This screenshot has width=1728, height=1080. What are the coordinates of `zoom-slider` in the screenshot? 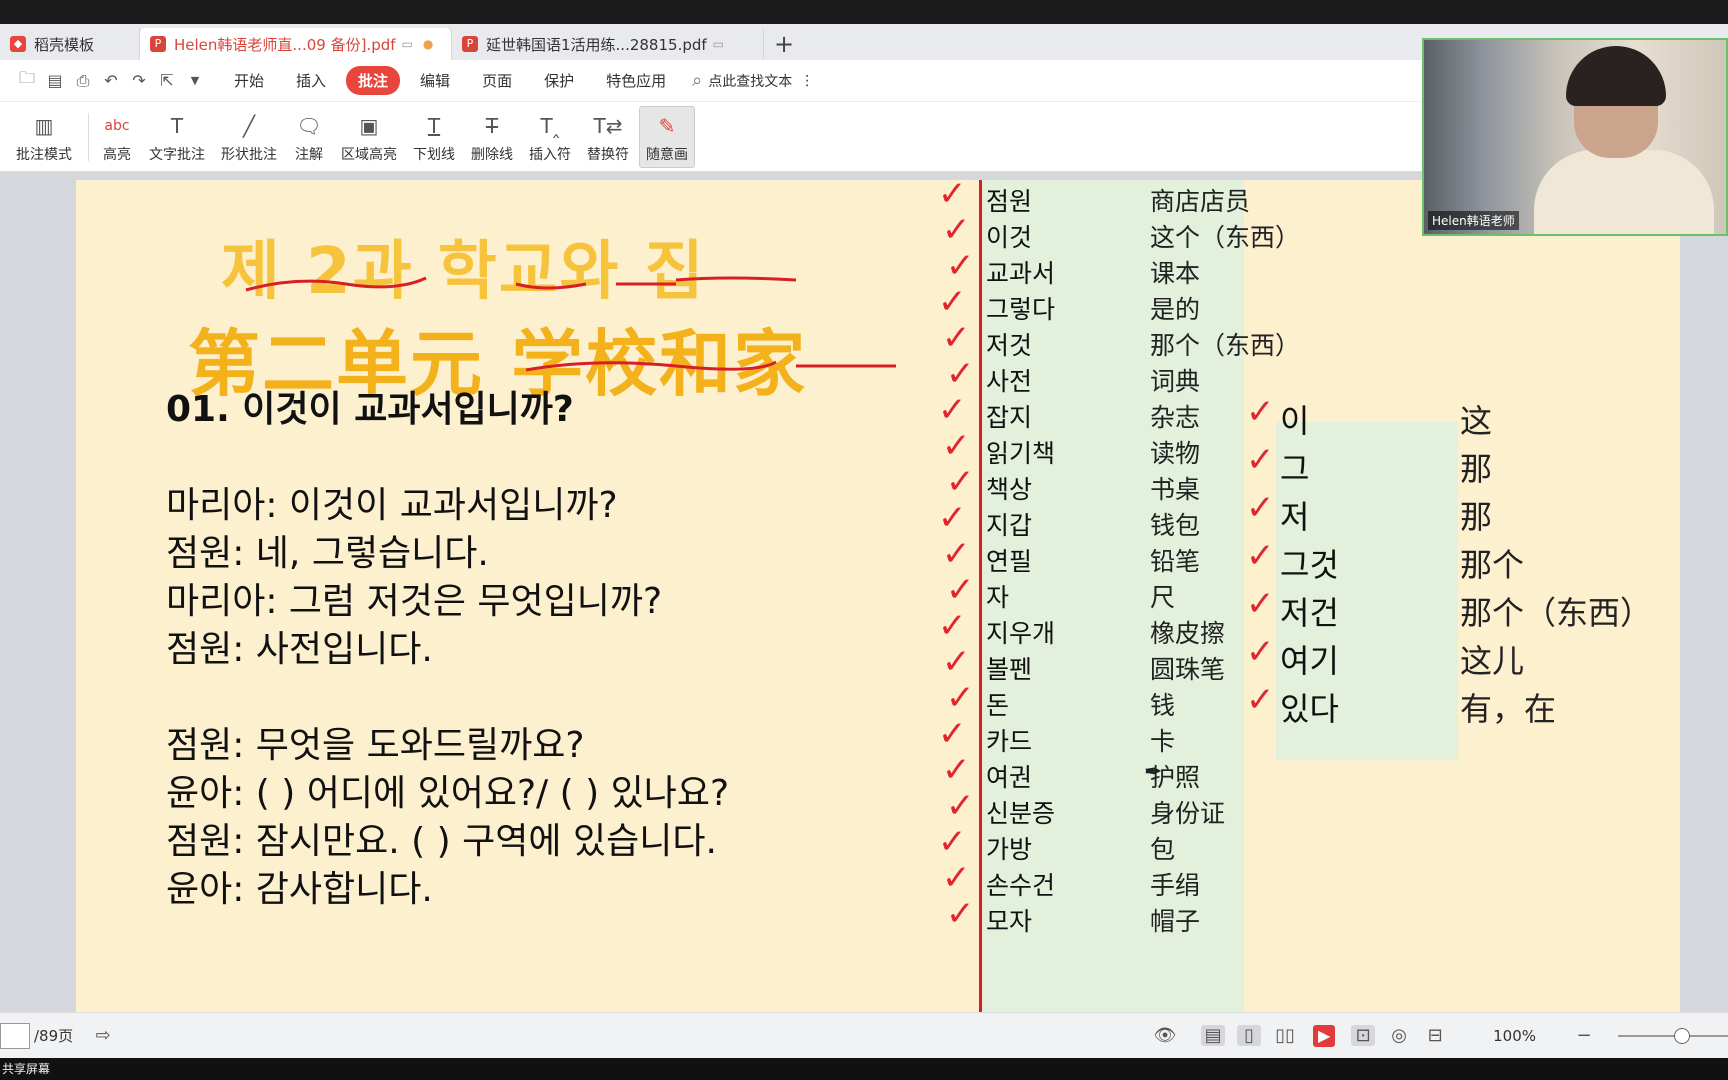 It's located at (1673, 1035).